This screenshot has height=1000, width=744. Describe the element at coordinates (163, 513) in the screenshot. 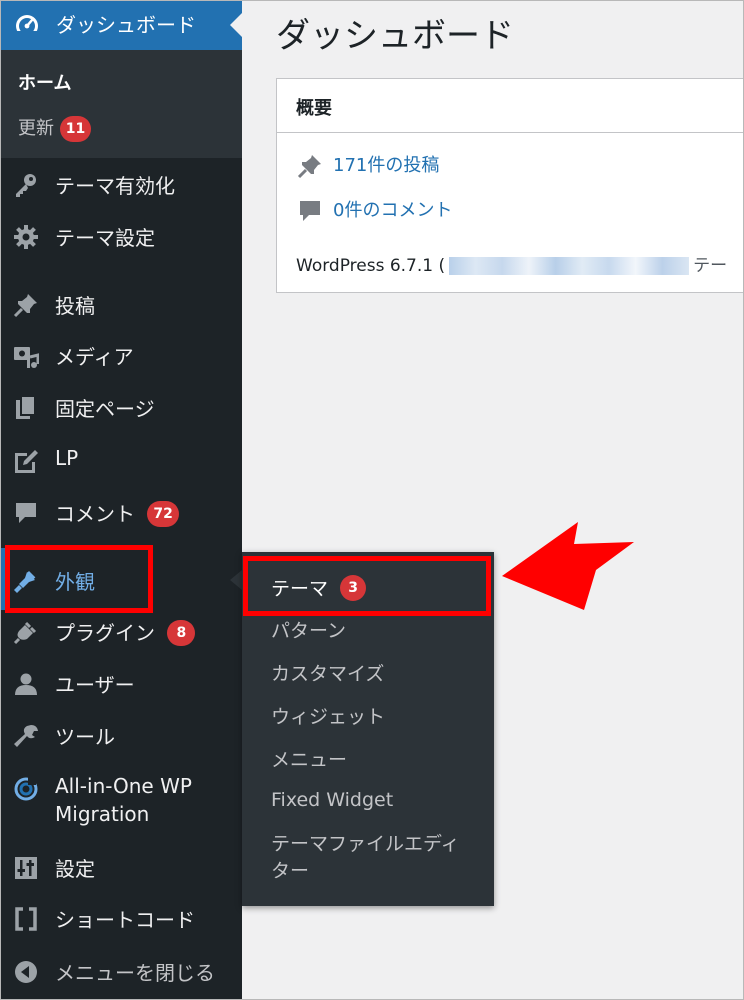

I see `comments-count-badge: 72` at that location.